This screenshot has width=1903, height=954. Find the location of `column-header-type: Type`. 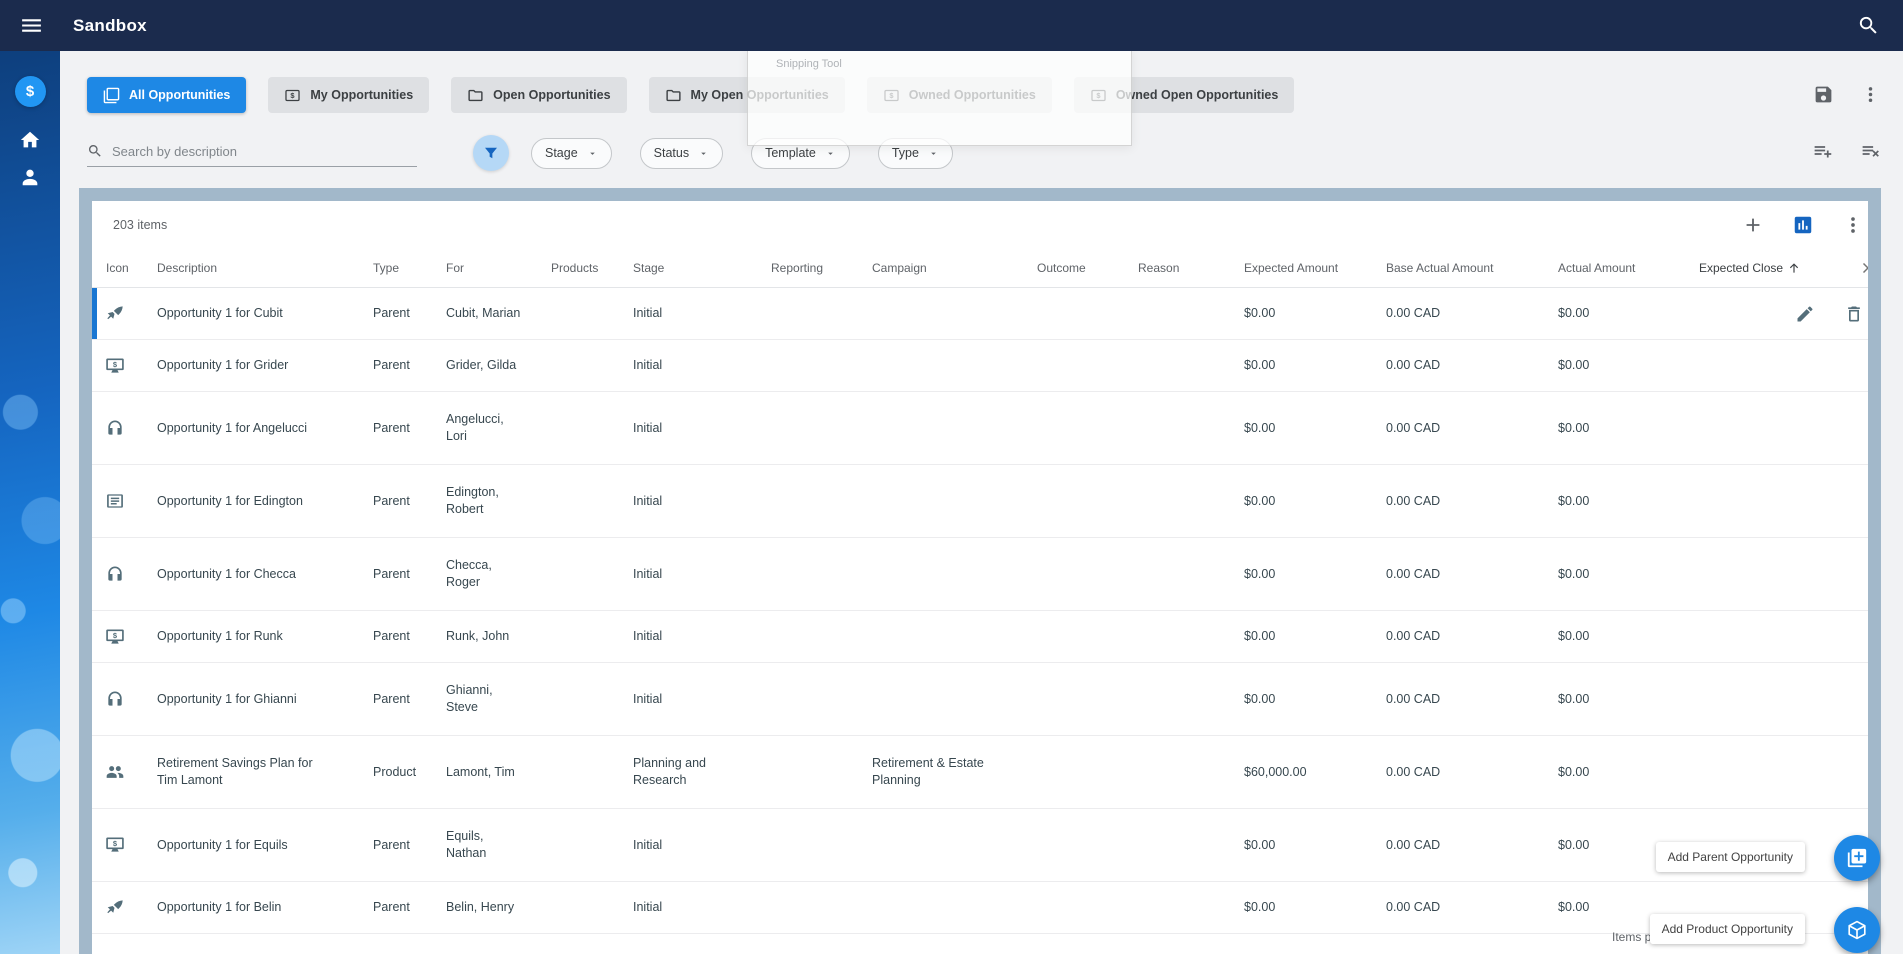

column-header-type: Type is located at coordinates (409, 268).